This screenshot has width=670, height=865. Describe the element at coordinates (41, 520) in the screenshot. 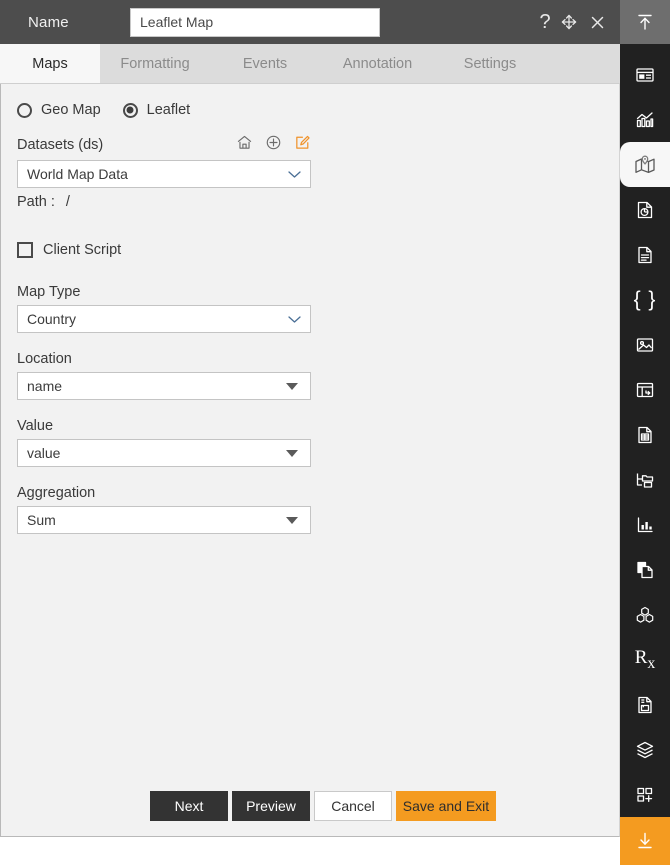

I see `aggregation-value: Sum` at that location.